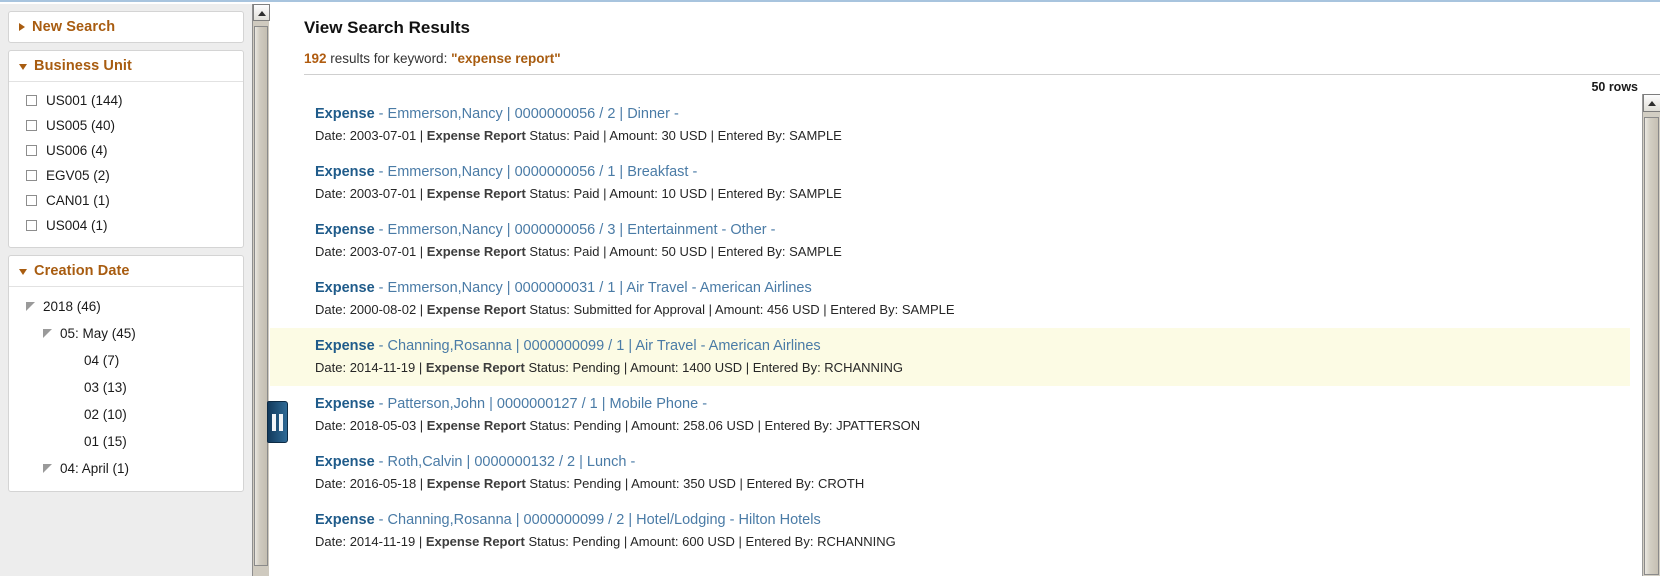 The width and height of the screenshot is (1660, 576). I want to click on creation-date-node-label: 03 (13), so click(105, 387).